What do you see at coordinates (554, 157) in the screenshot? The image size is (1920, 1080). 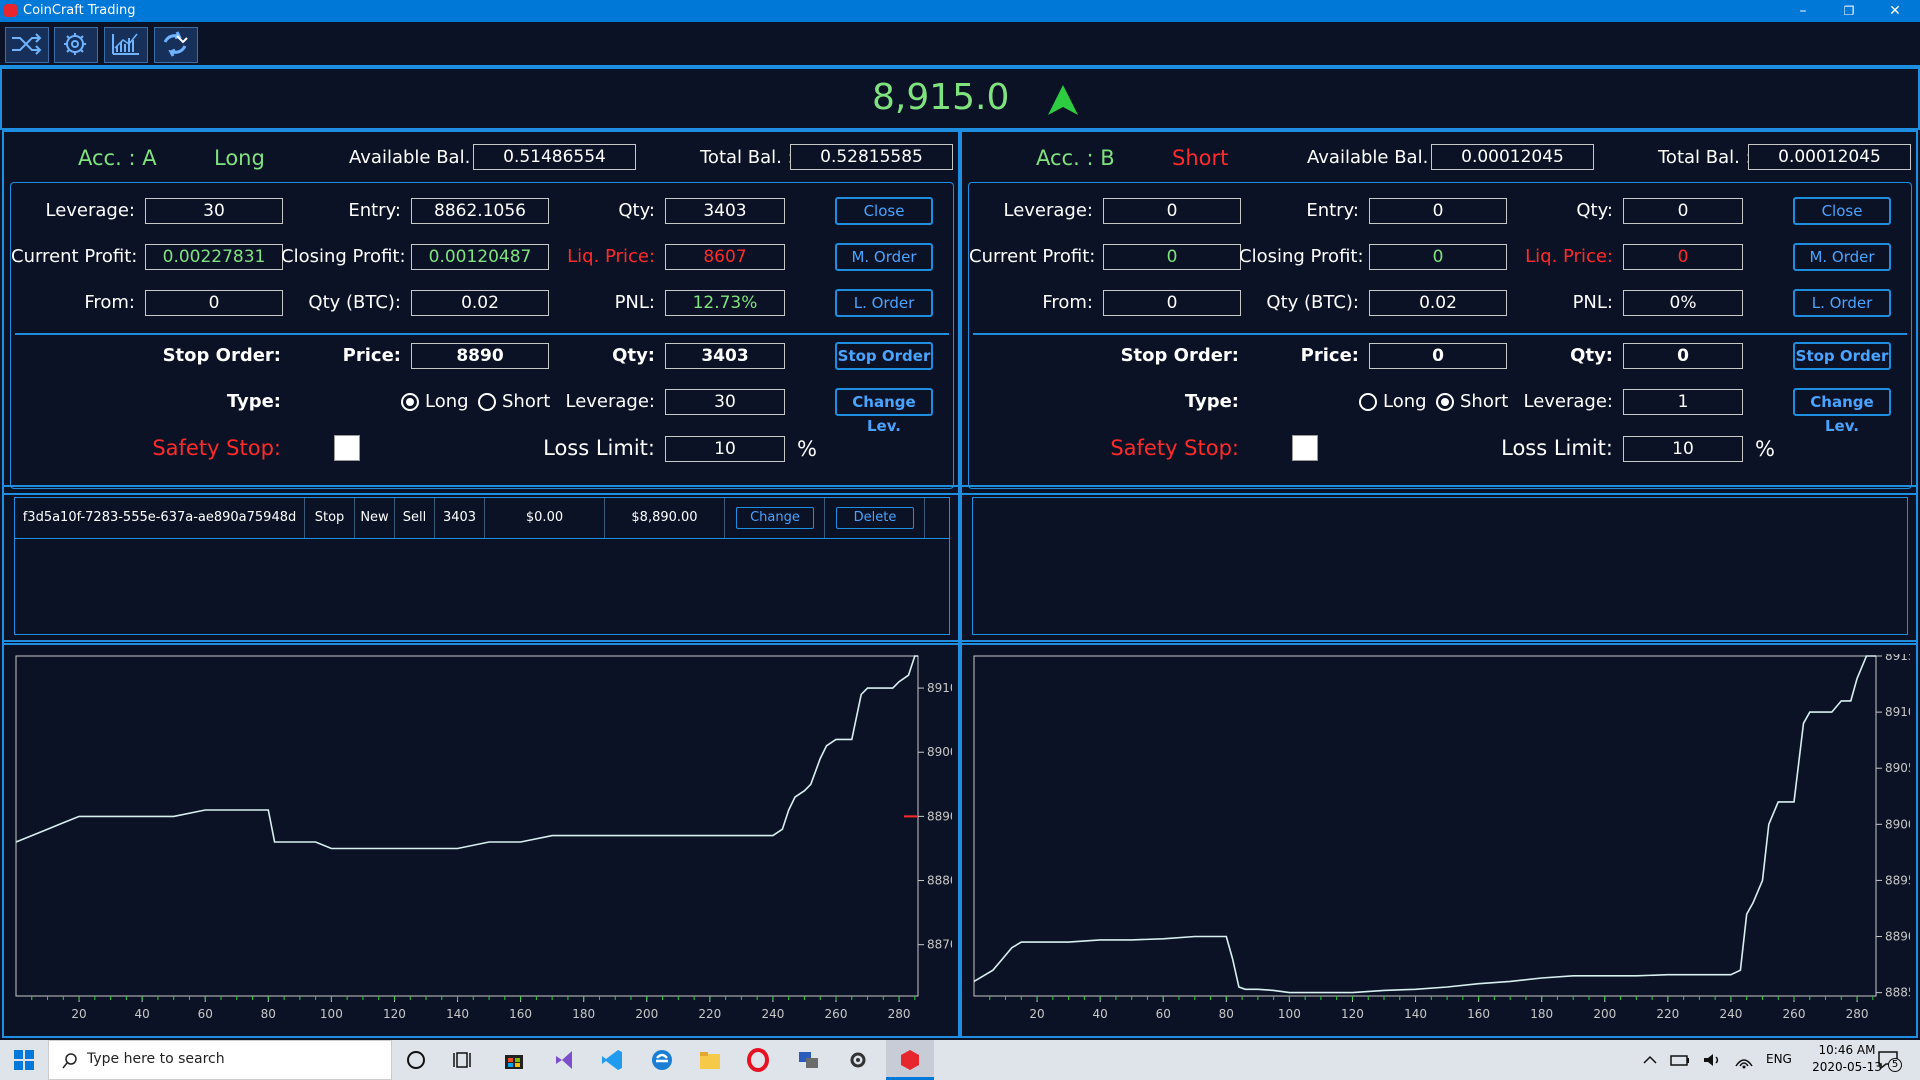 I see `available-balance-field: 0.51486554` at bounding box center [554, 157].